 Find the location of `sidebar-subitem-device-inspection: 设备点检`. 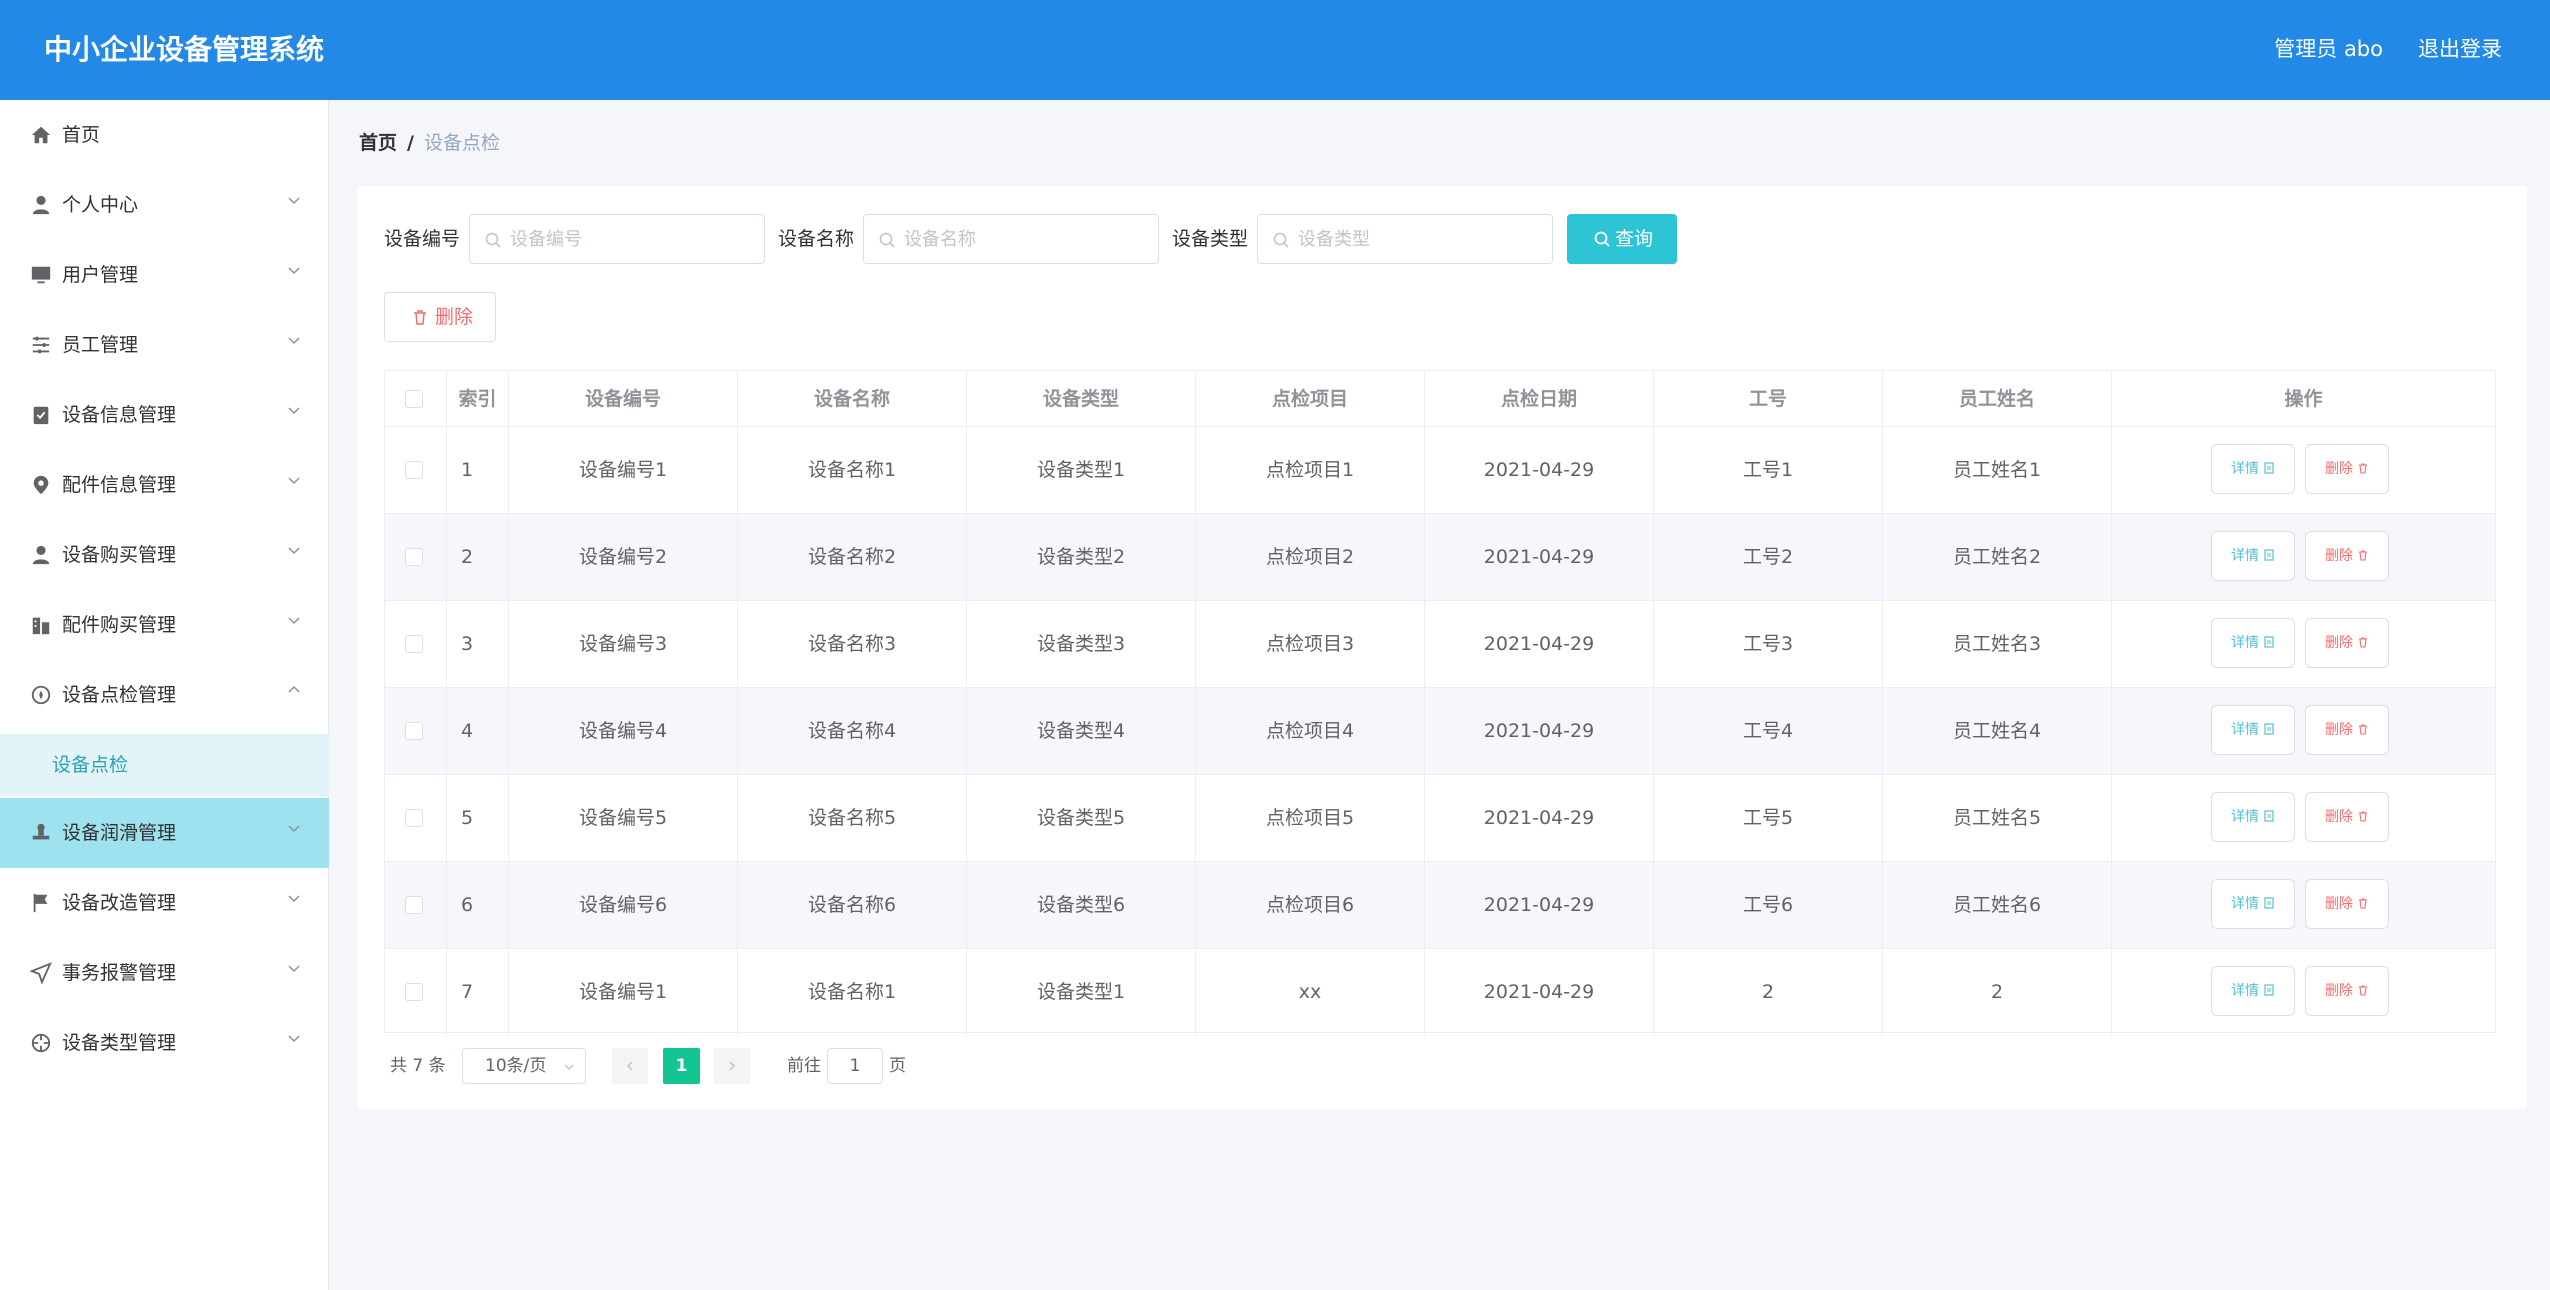

sidebar-subitem-device-inspection: 设备点检 is located at coordinates (164, 765).